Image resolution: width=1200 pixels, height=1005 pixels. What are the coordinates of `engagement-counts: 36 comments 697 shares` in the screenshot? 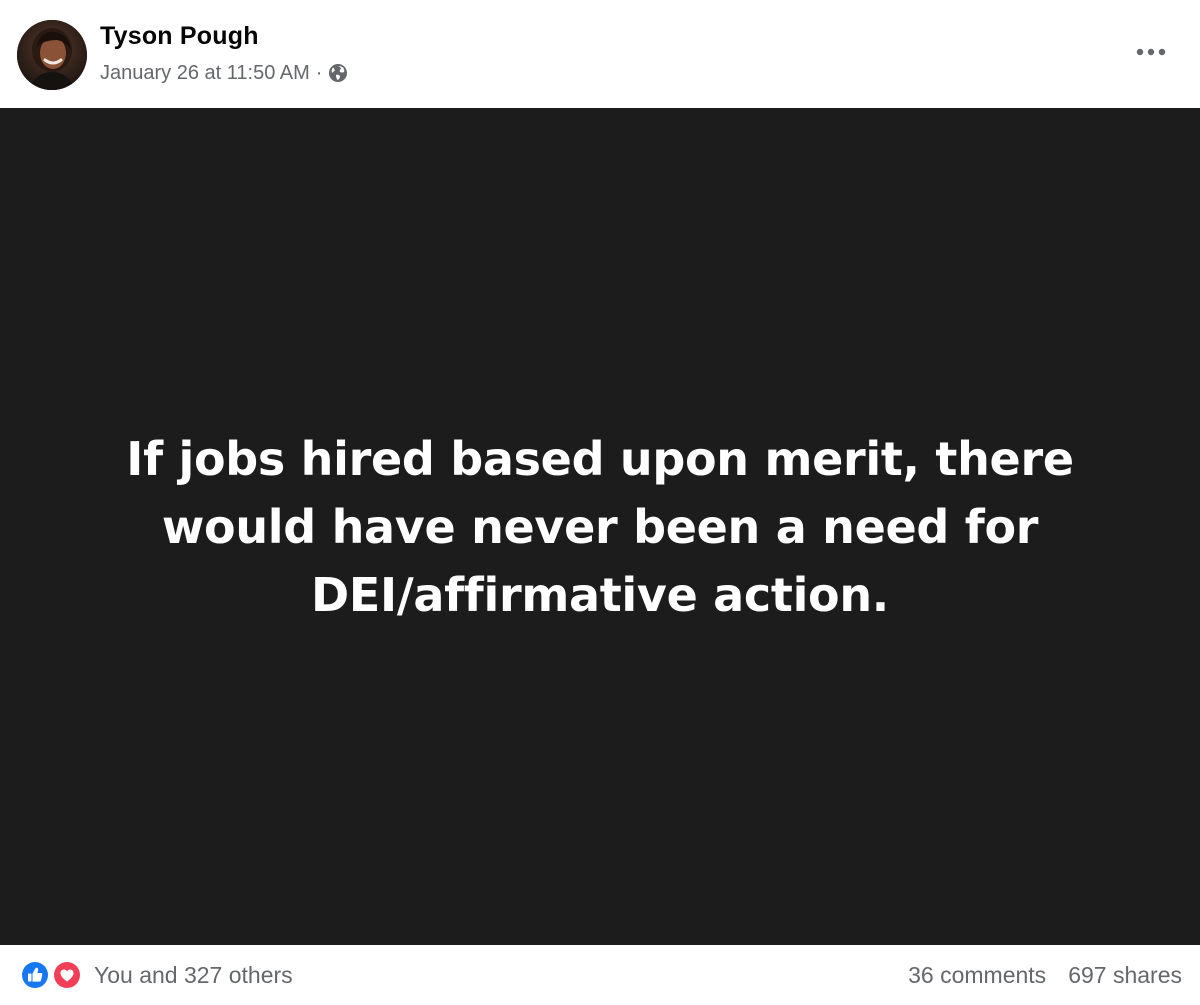 It's located at (1045, 975).